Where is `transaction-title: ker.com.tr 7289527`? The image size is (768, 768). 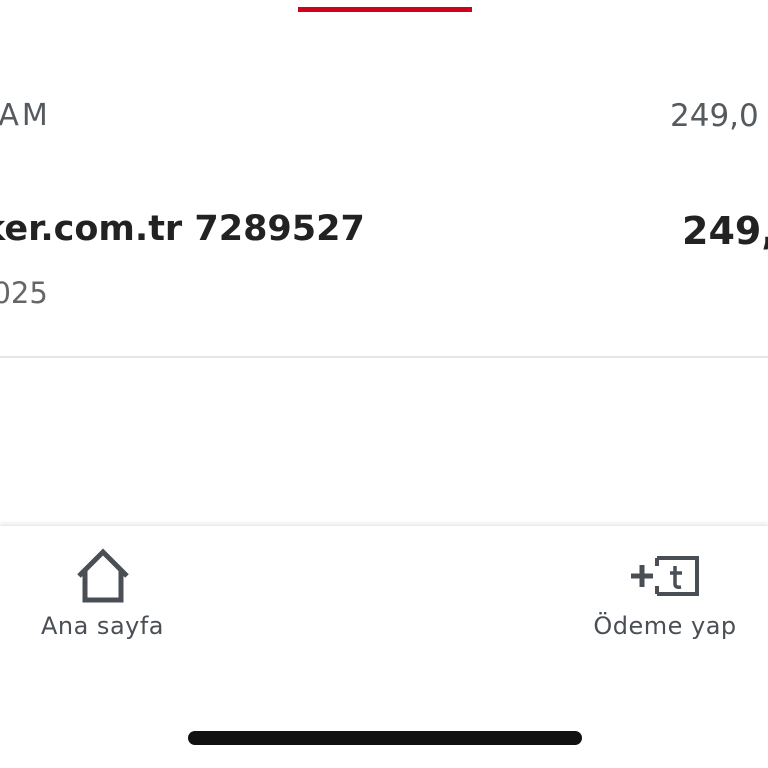
transaction-title: ker.com.tr 7289527 is located at coordinates (182, 229).